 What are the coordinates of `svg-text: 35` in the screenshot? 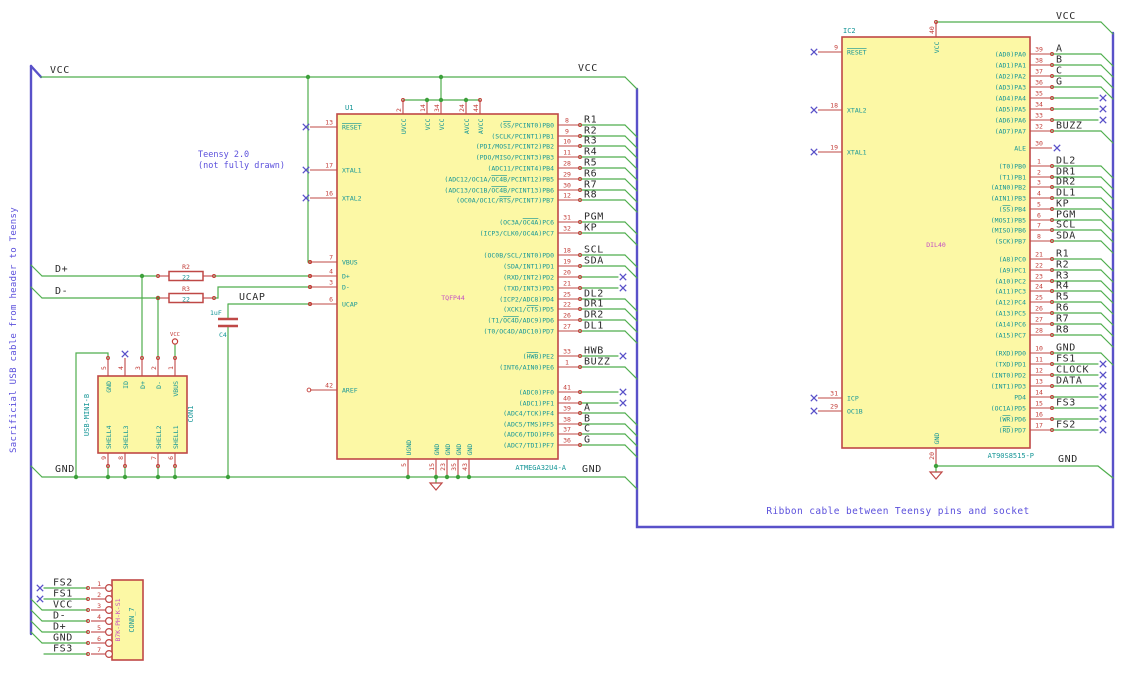 It's located at (1039, 94).